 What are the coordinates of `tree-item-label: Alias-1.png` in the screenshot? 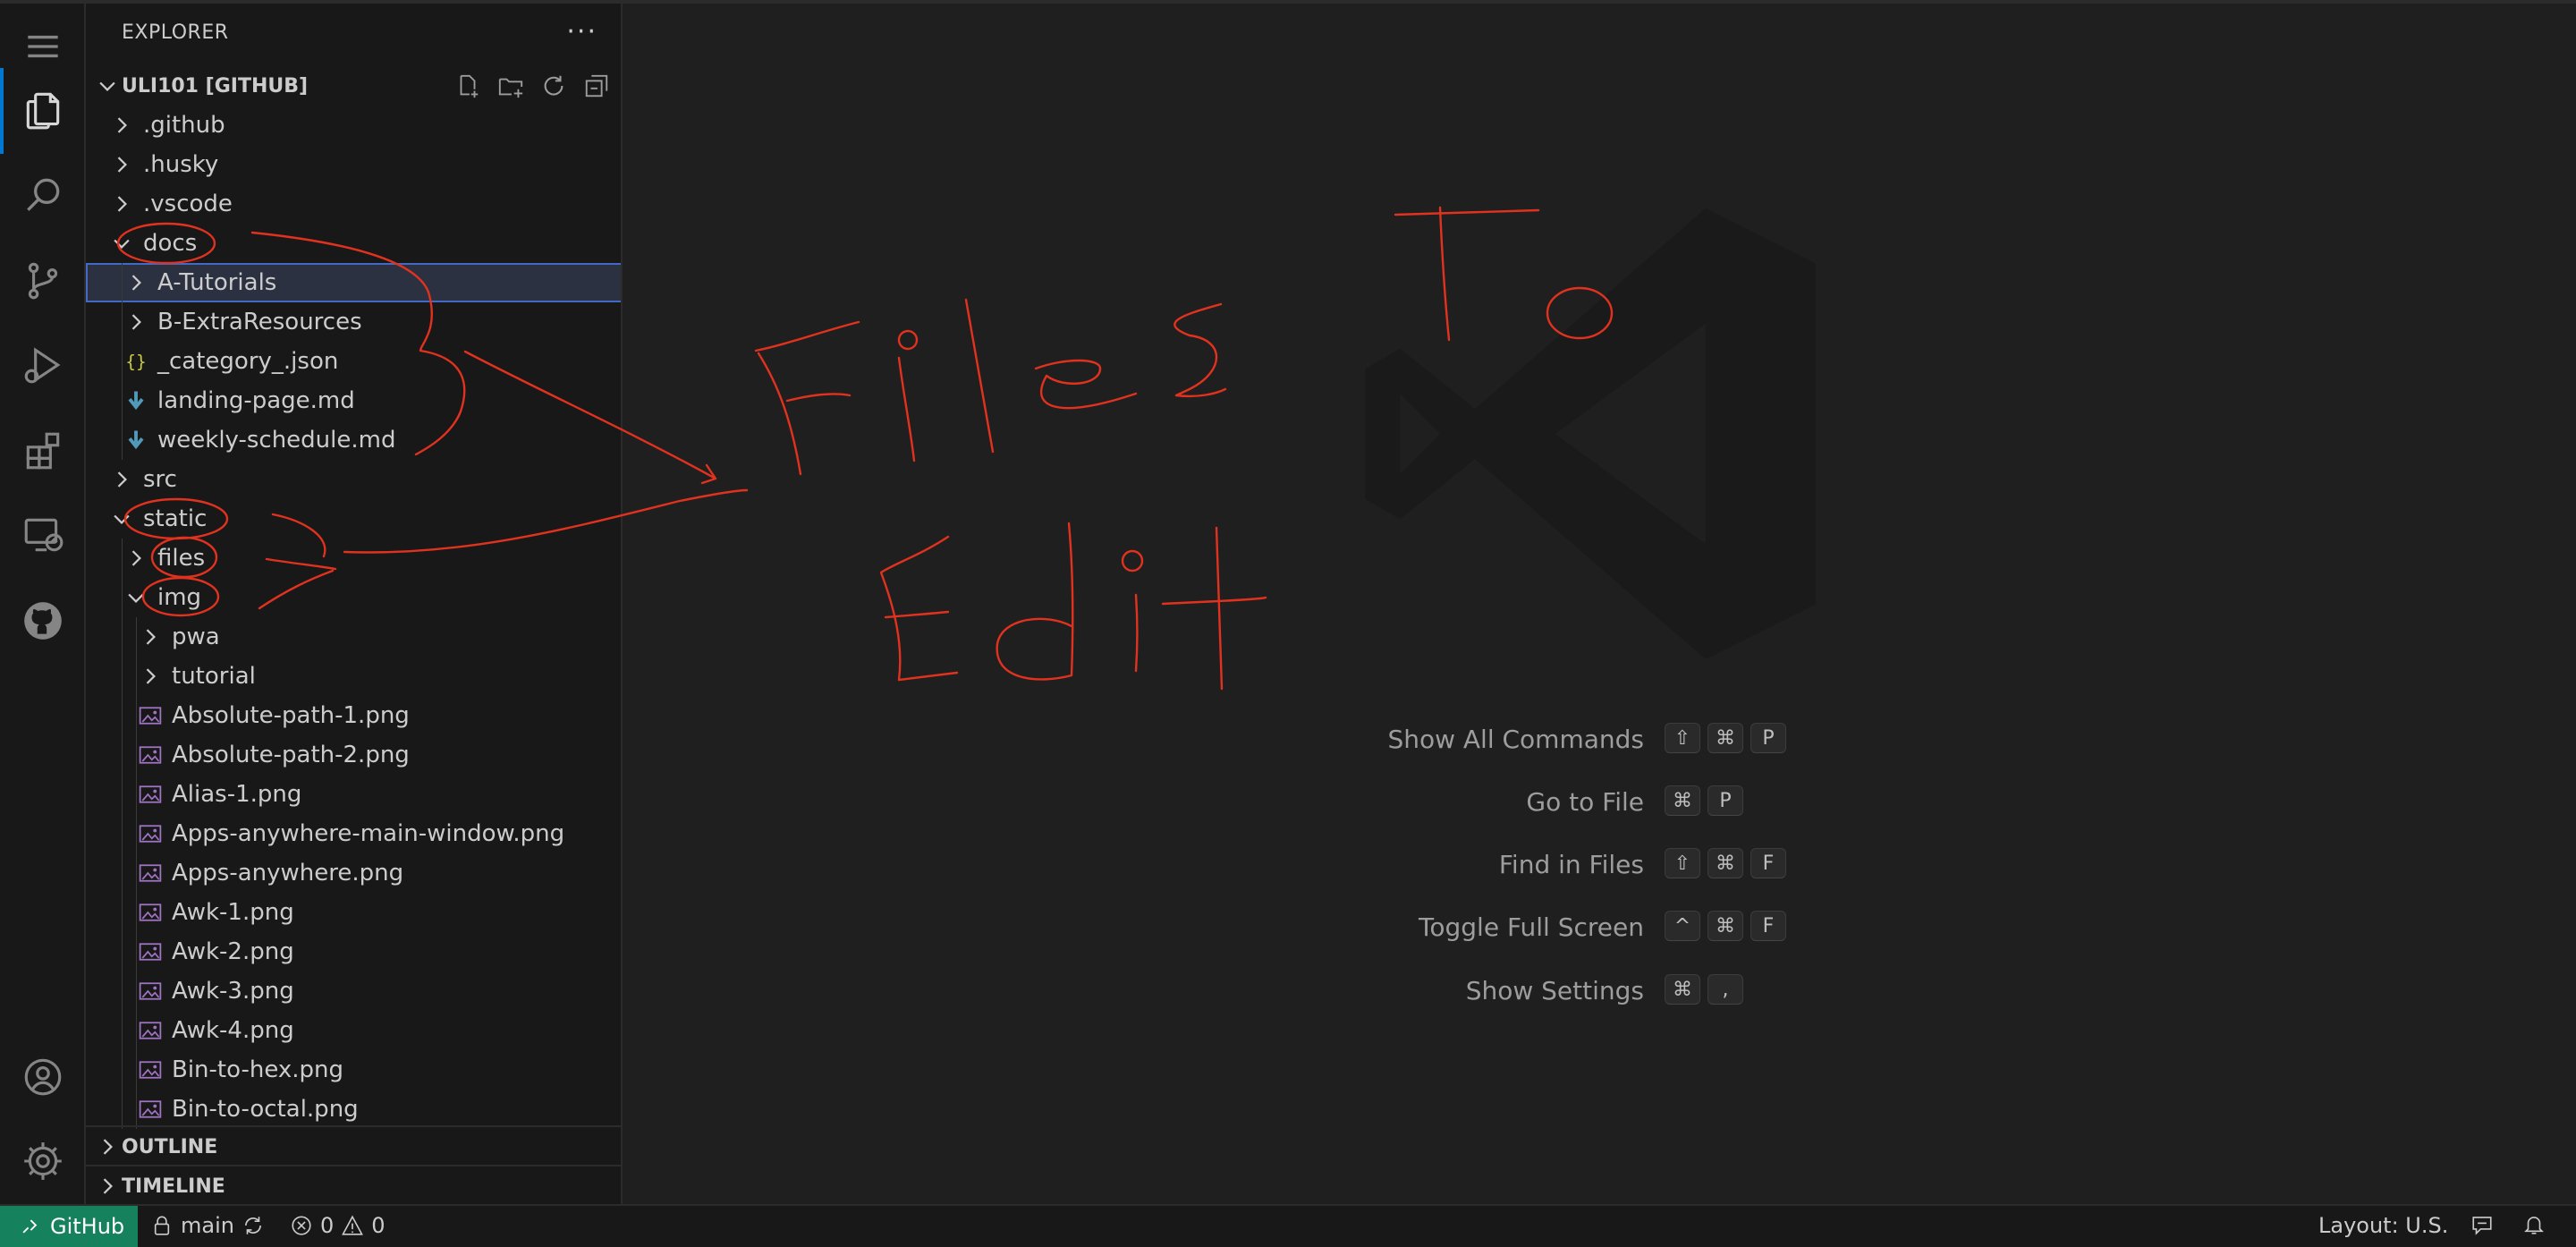 It's located at (237, 794).